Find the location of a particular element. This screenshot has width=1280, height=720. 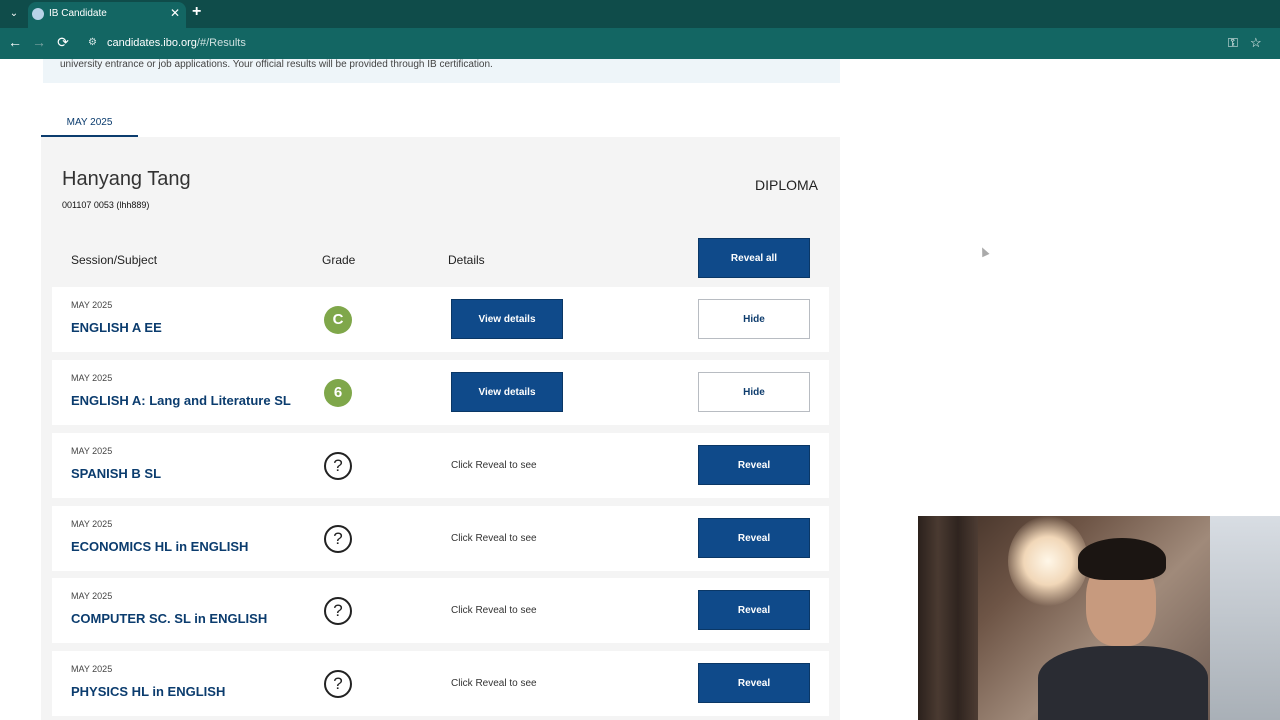

row-subject: ENGLISH A: Lang and Literature SL is located at coordinates (181, 400).